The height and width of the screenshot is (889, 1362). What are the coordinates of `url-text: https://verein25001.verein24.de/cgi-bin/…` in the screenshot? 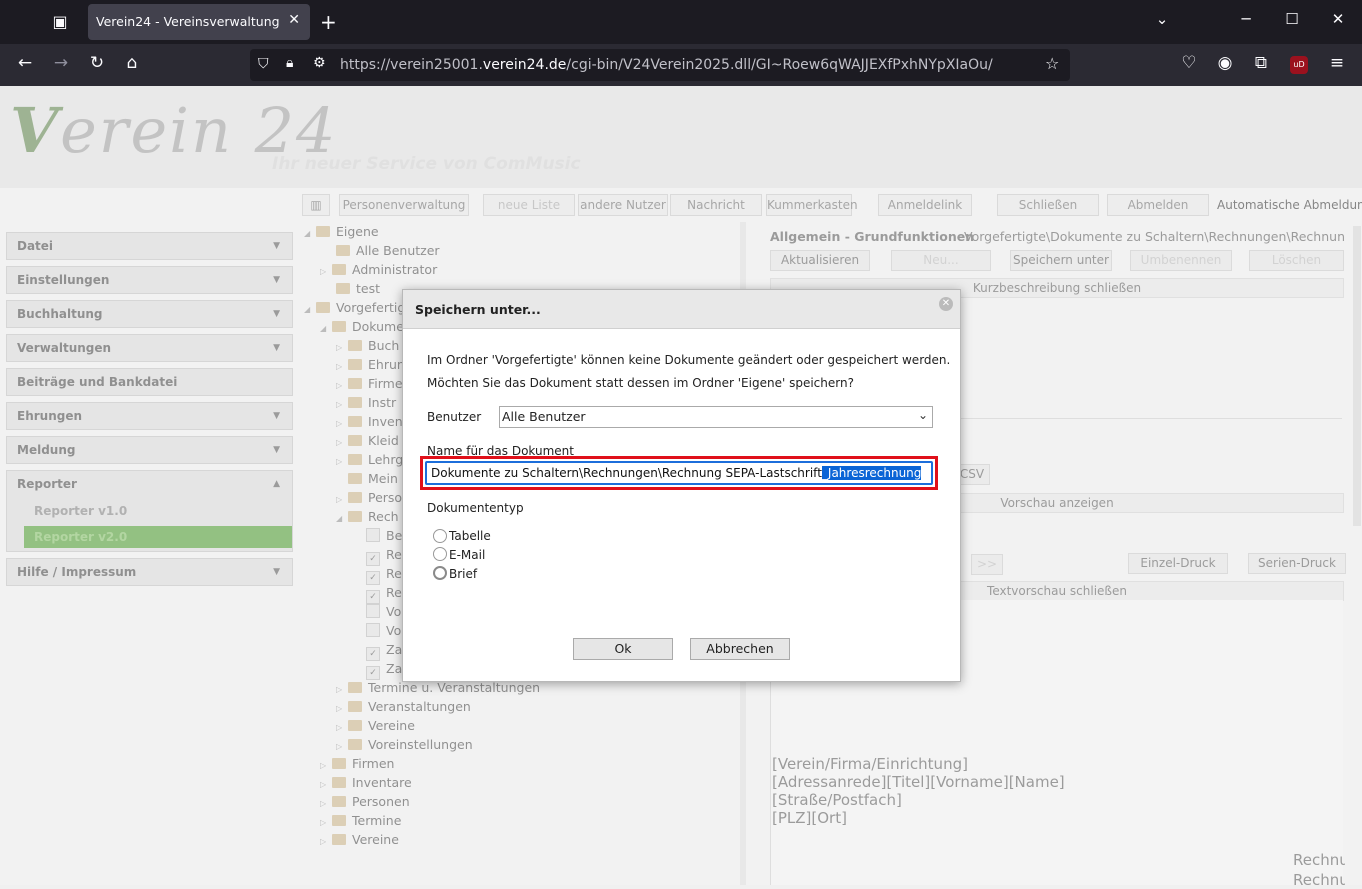 It's located at (666, 65).